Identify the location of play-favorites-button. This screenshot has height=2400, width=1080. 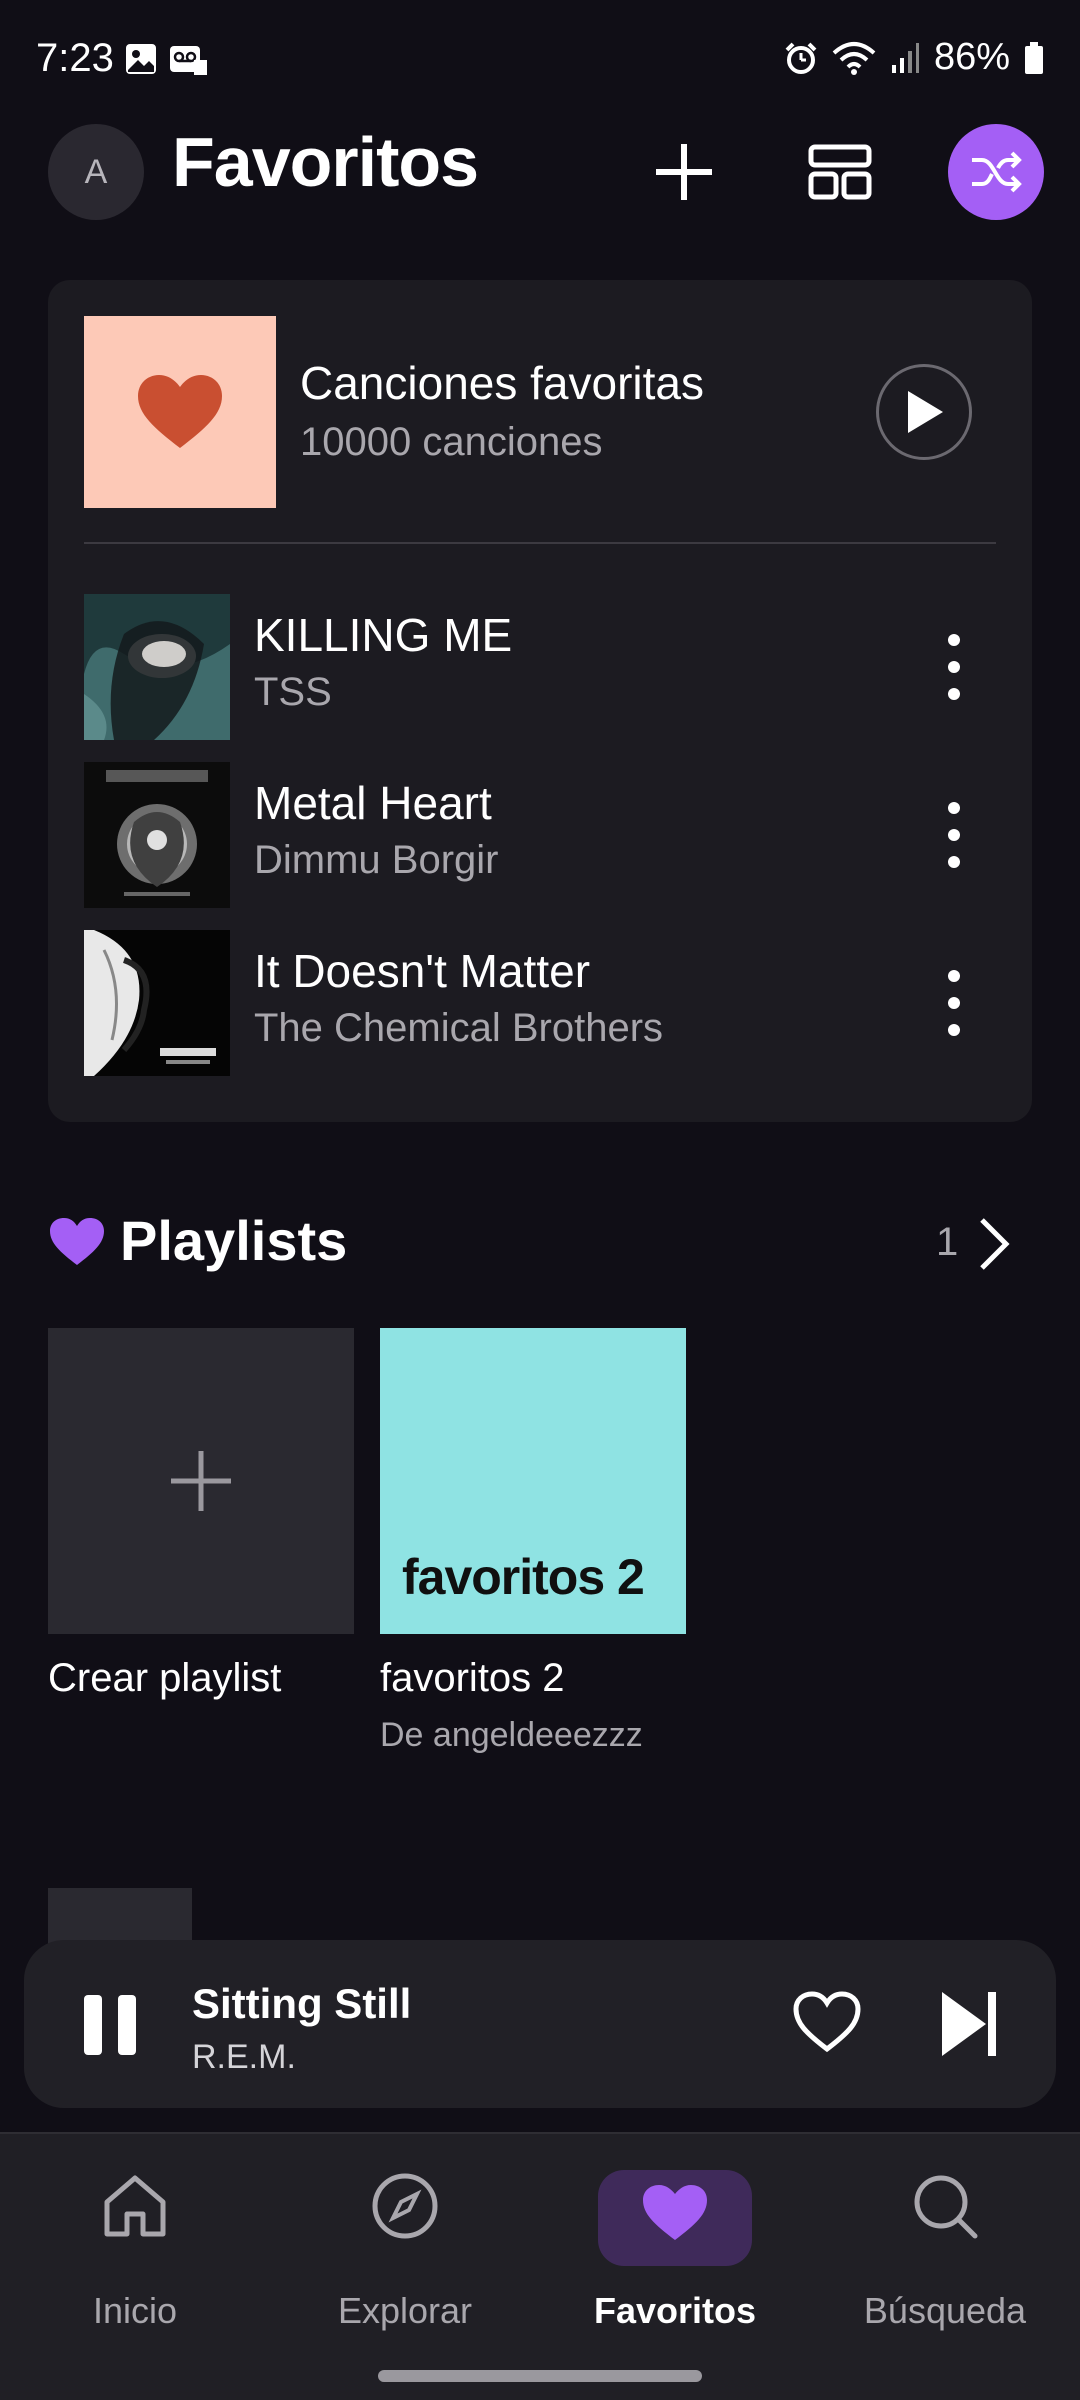
(924, 412).